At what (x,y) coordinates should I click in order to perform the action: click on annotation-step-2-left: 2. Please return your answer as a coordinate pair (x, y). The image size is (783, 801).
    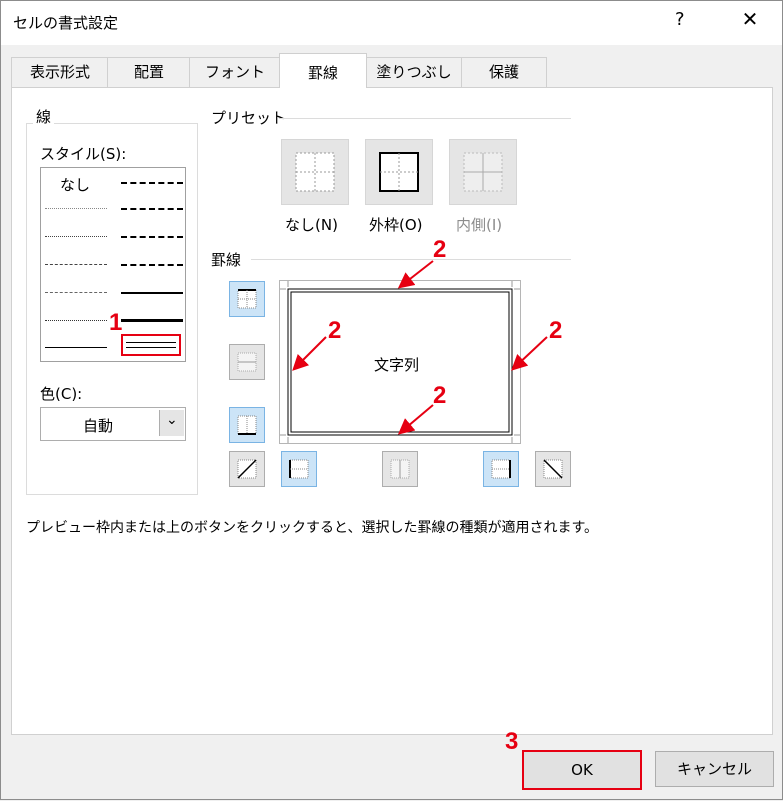
    Looking at the image, I should click on (335, 330).